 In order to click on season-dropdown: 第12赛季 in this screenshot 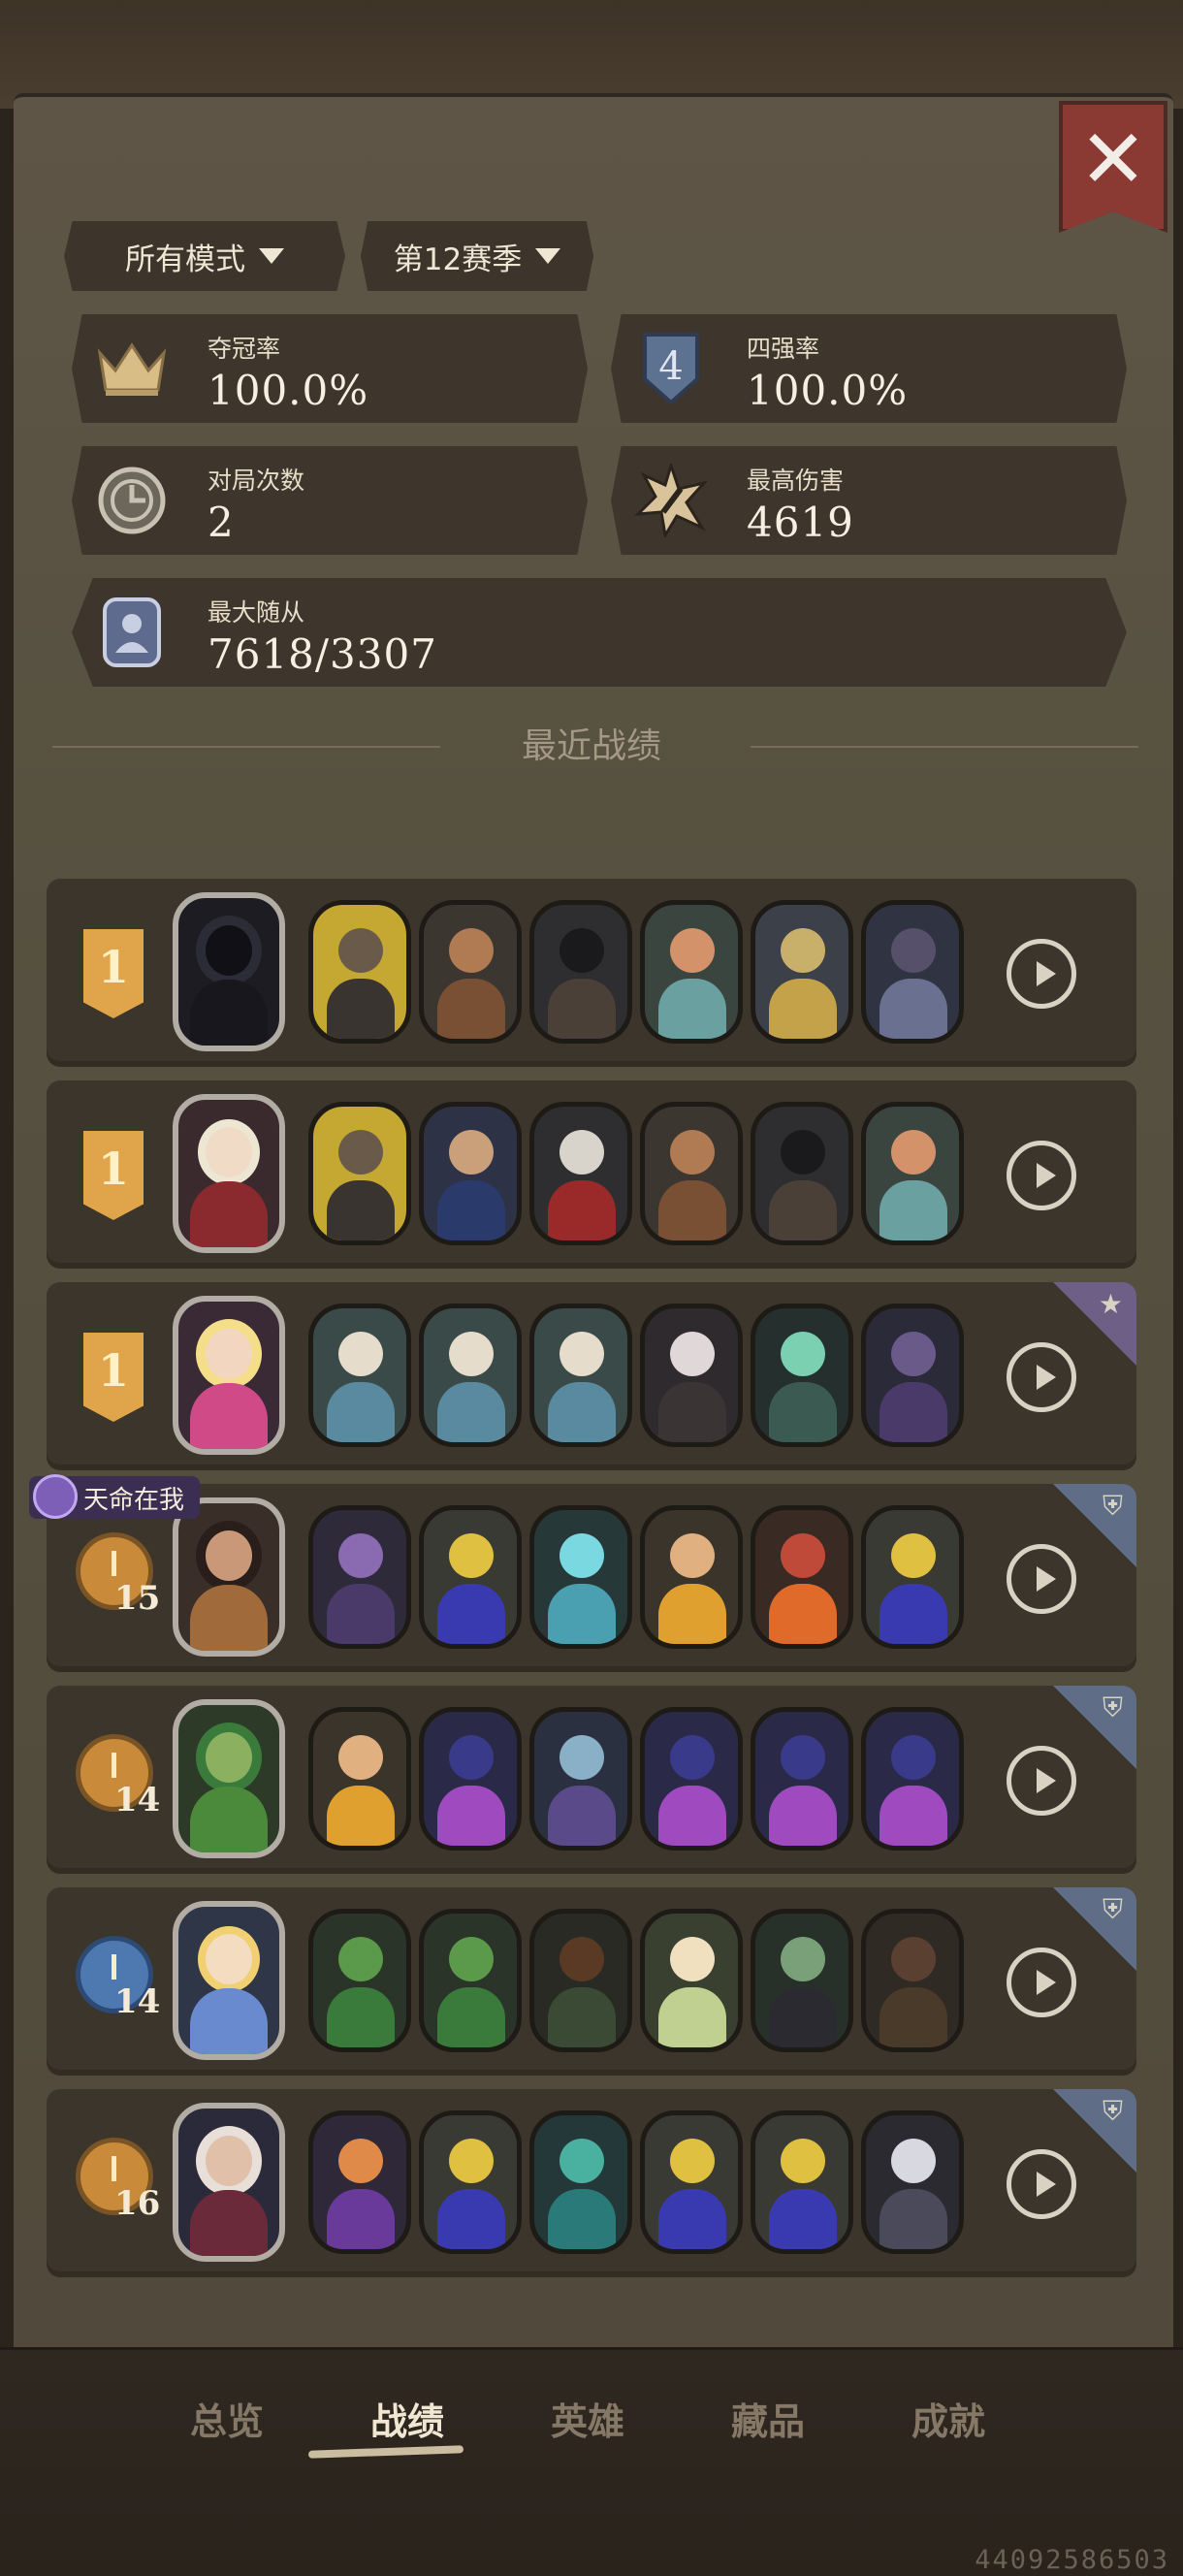, I will do `click(477, 256)`.